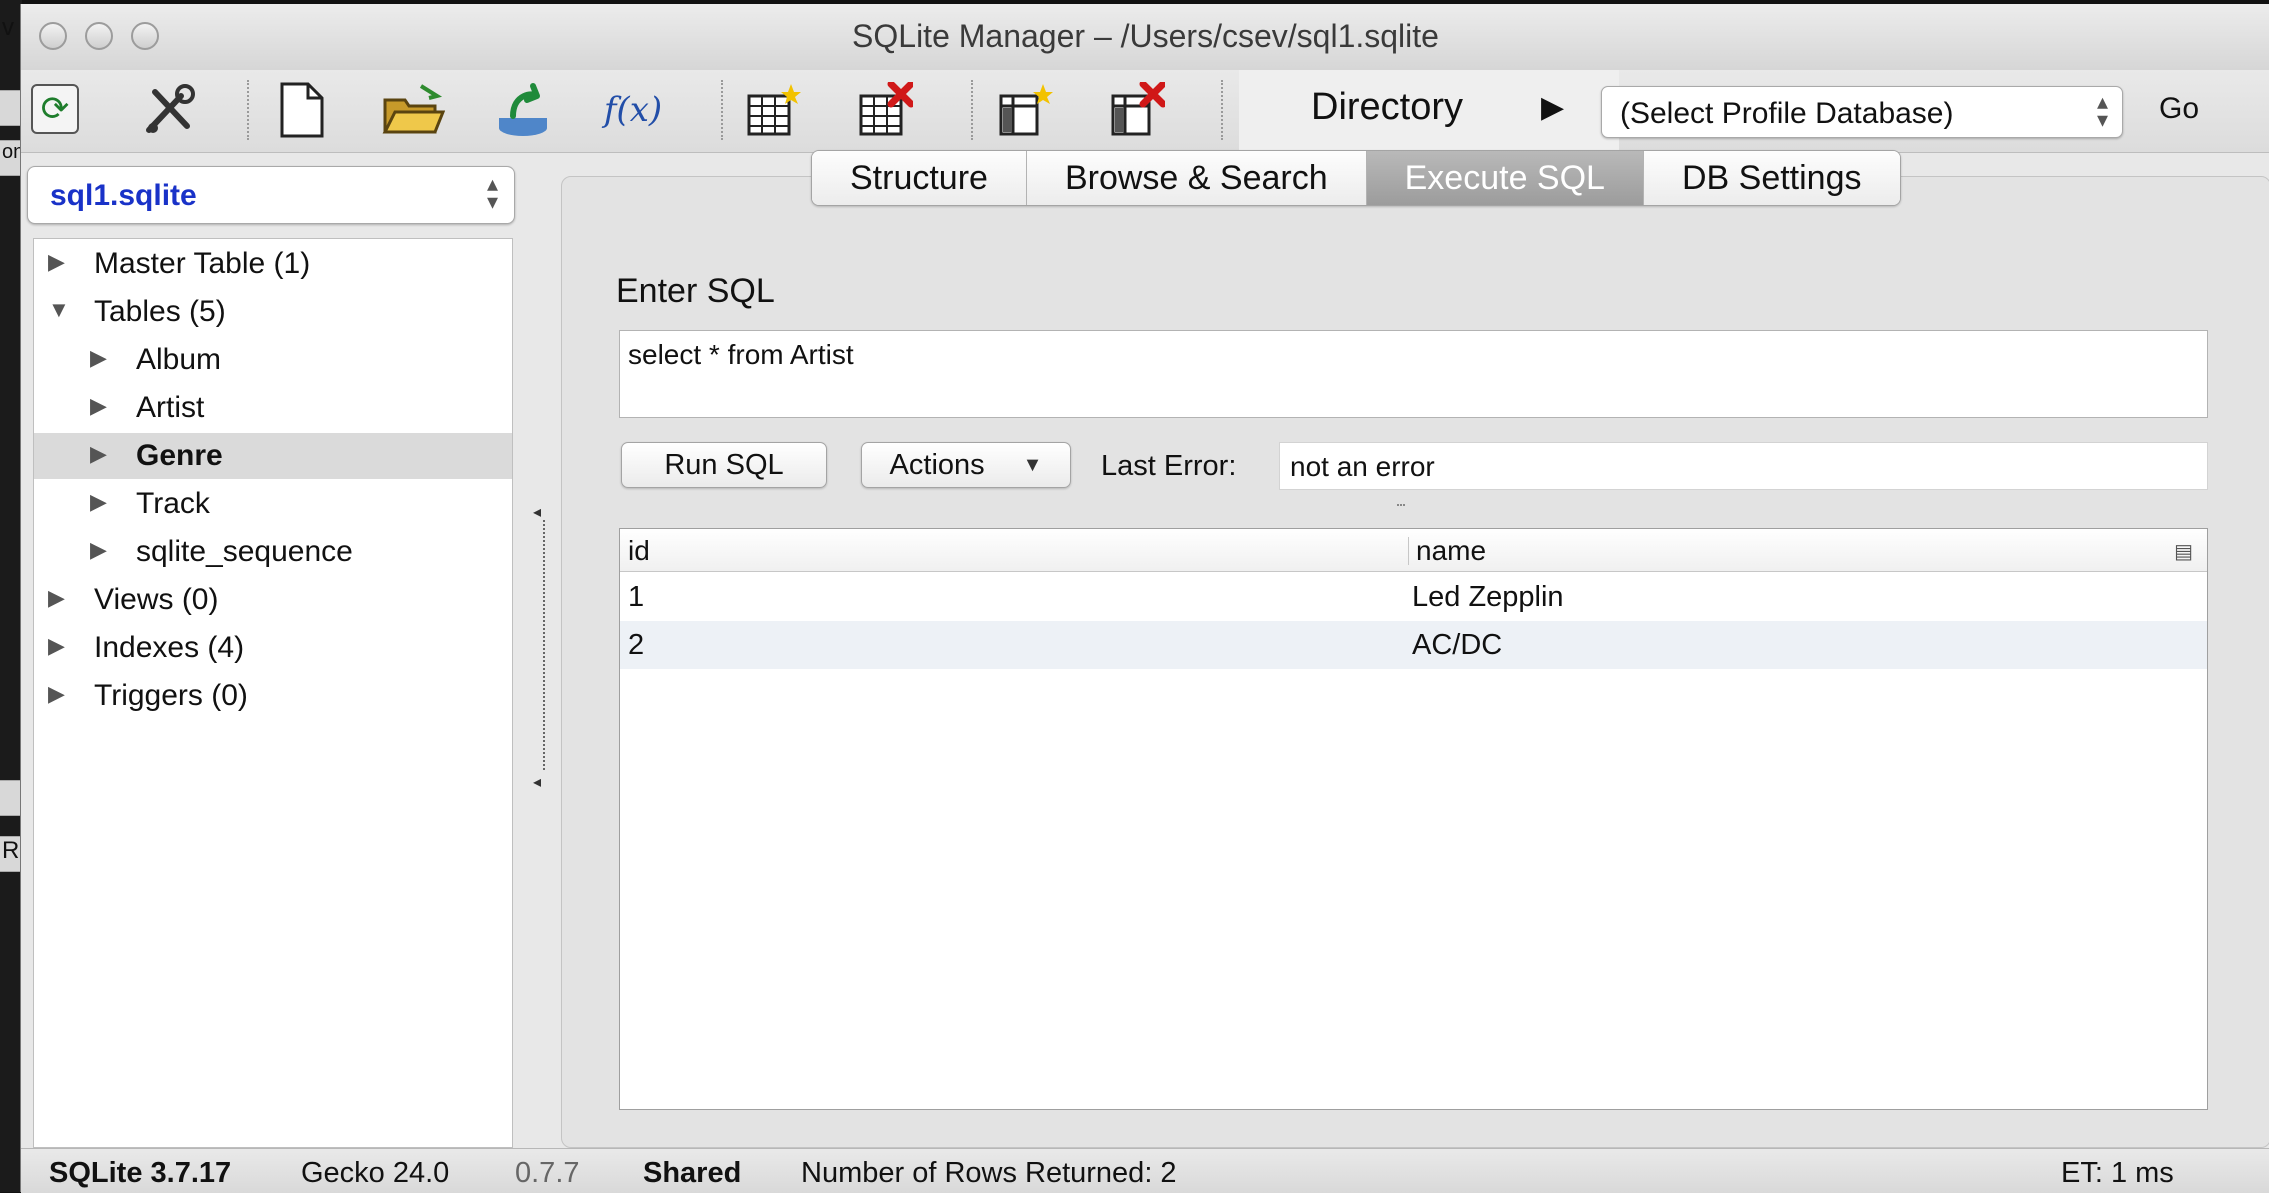 The width and height of the screenshot is (2269, 1193). What do you see at coordinates (156, 599) in the screenshot?
I see `tree-item-label: Views (0)` at bounding box center [156, 599].